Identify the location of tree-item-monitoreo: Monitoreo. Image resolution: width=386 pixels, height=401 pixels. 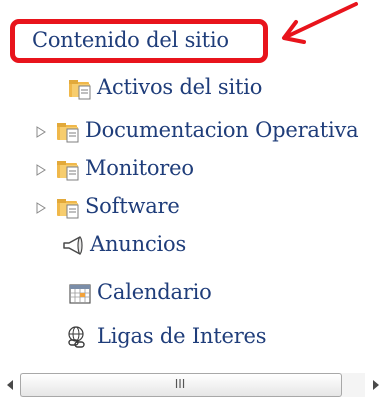
(193, 170).